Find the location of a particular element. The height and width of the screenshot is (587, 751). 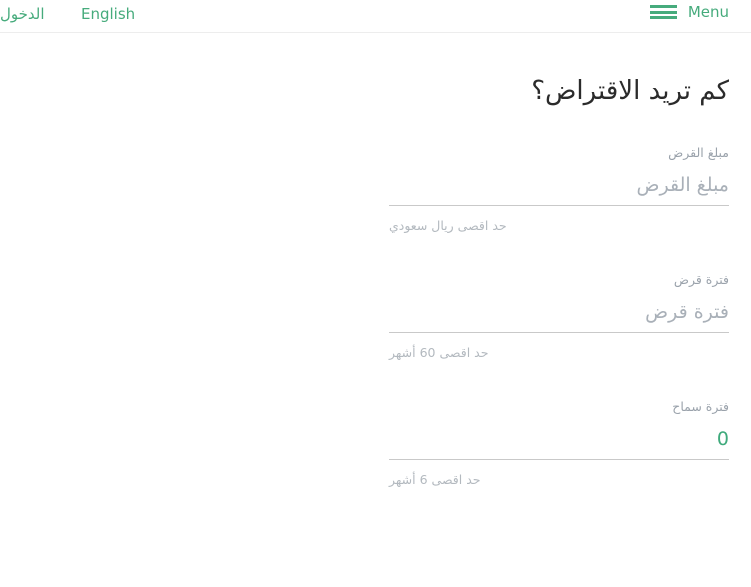

field-label-grace-period: فترة سماح is located at coordinates (700, 406).